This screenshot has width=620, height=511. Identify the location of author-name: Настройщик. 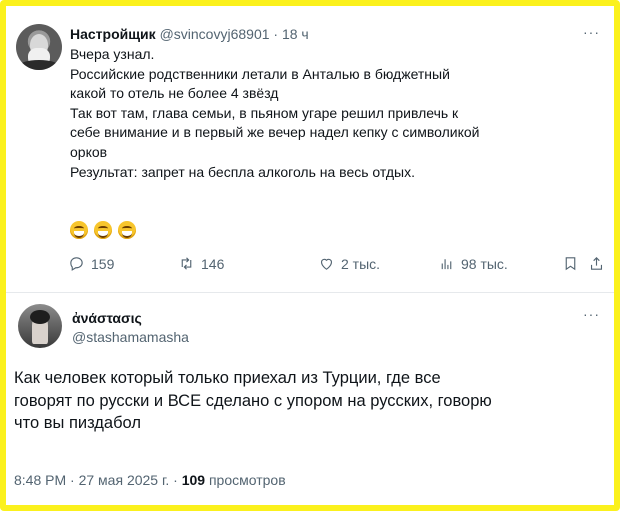
(113, 34).